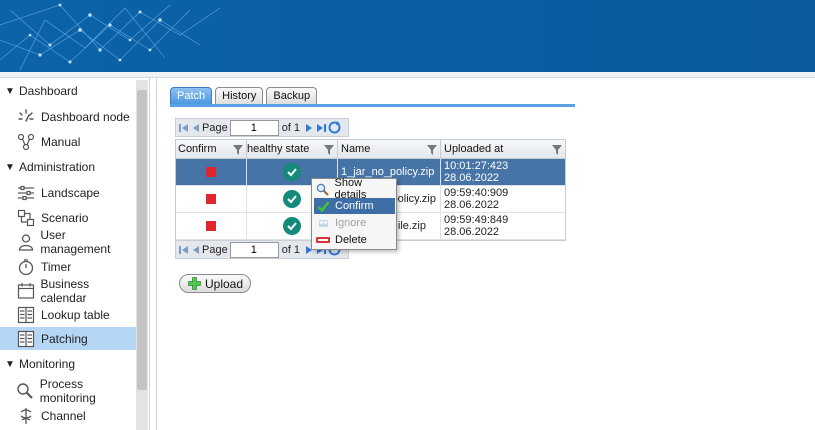  What do you see at coordinates (65, 290) in the screenshot?
I see `sidebar-item-label: Business calendar` at bounding box center [65, 290].